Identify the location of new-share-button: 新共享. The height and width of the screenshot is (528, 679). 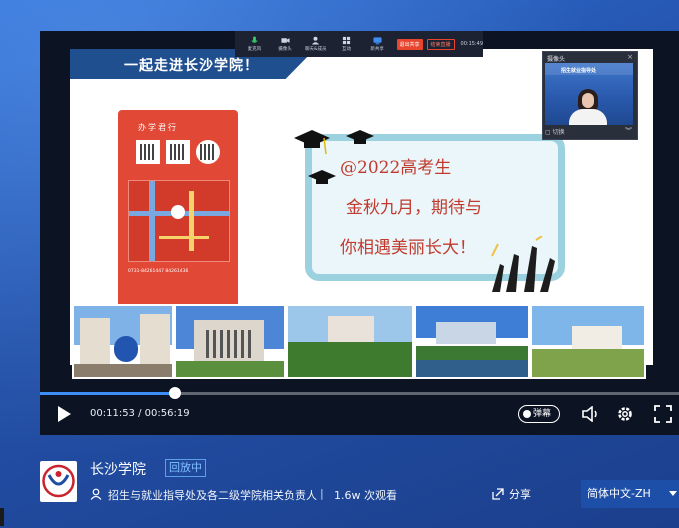
(377, 44).